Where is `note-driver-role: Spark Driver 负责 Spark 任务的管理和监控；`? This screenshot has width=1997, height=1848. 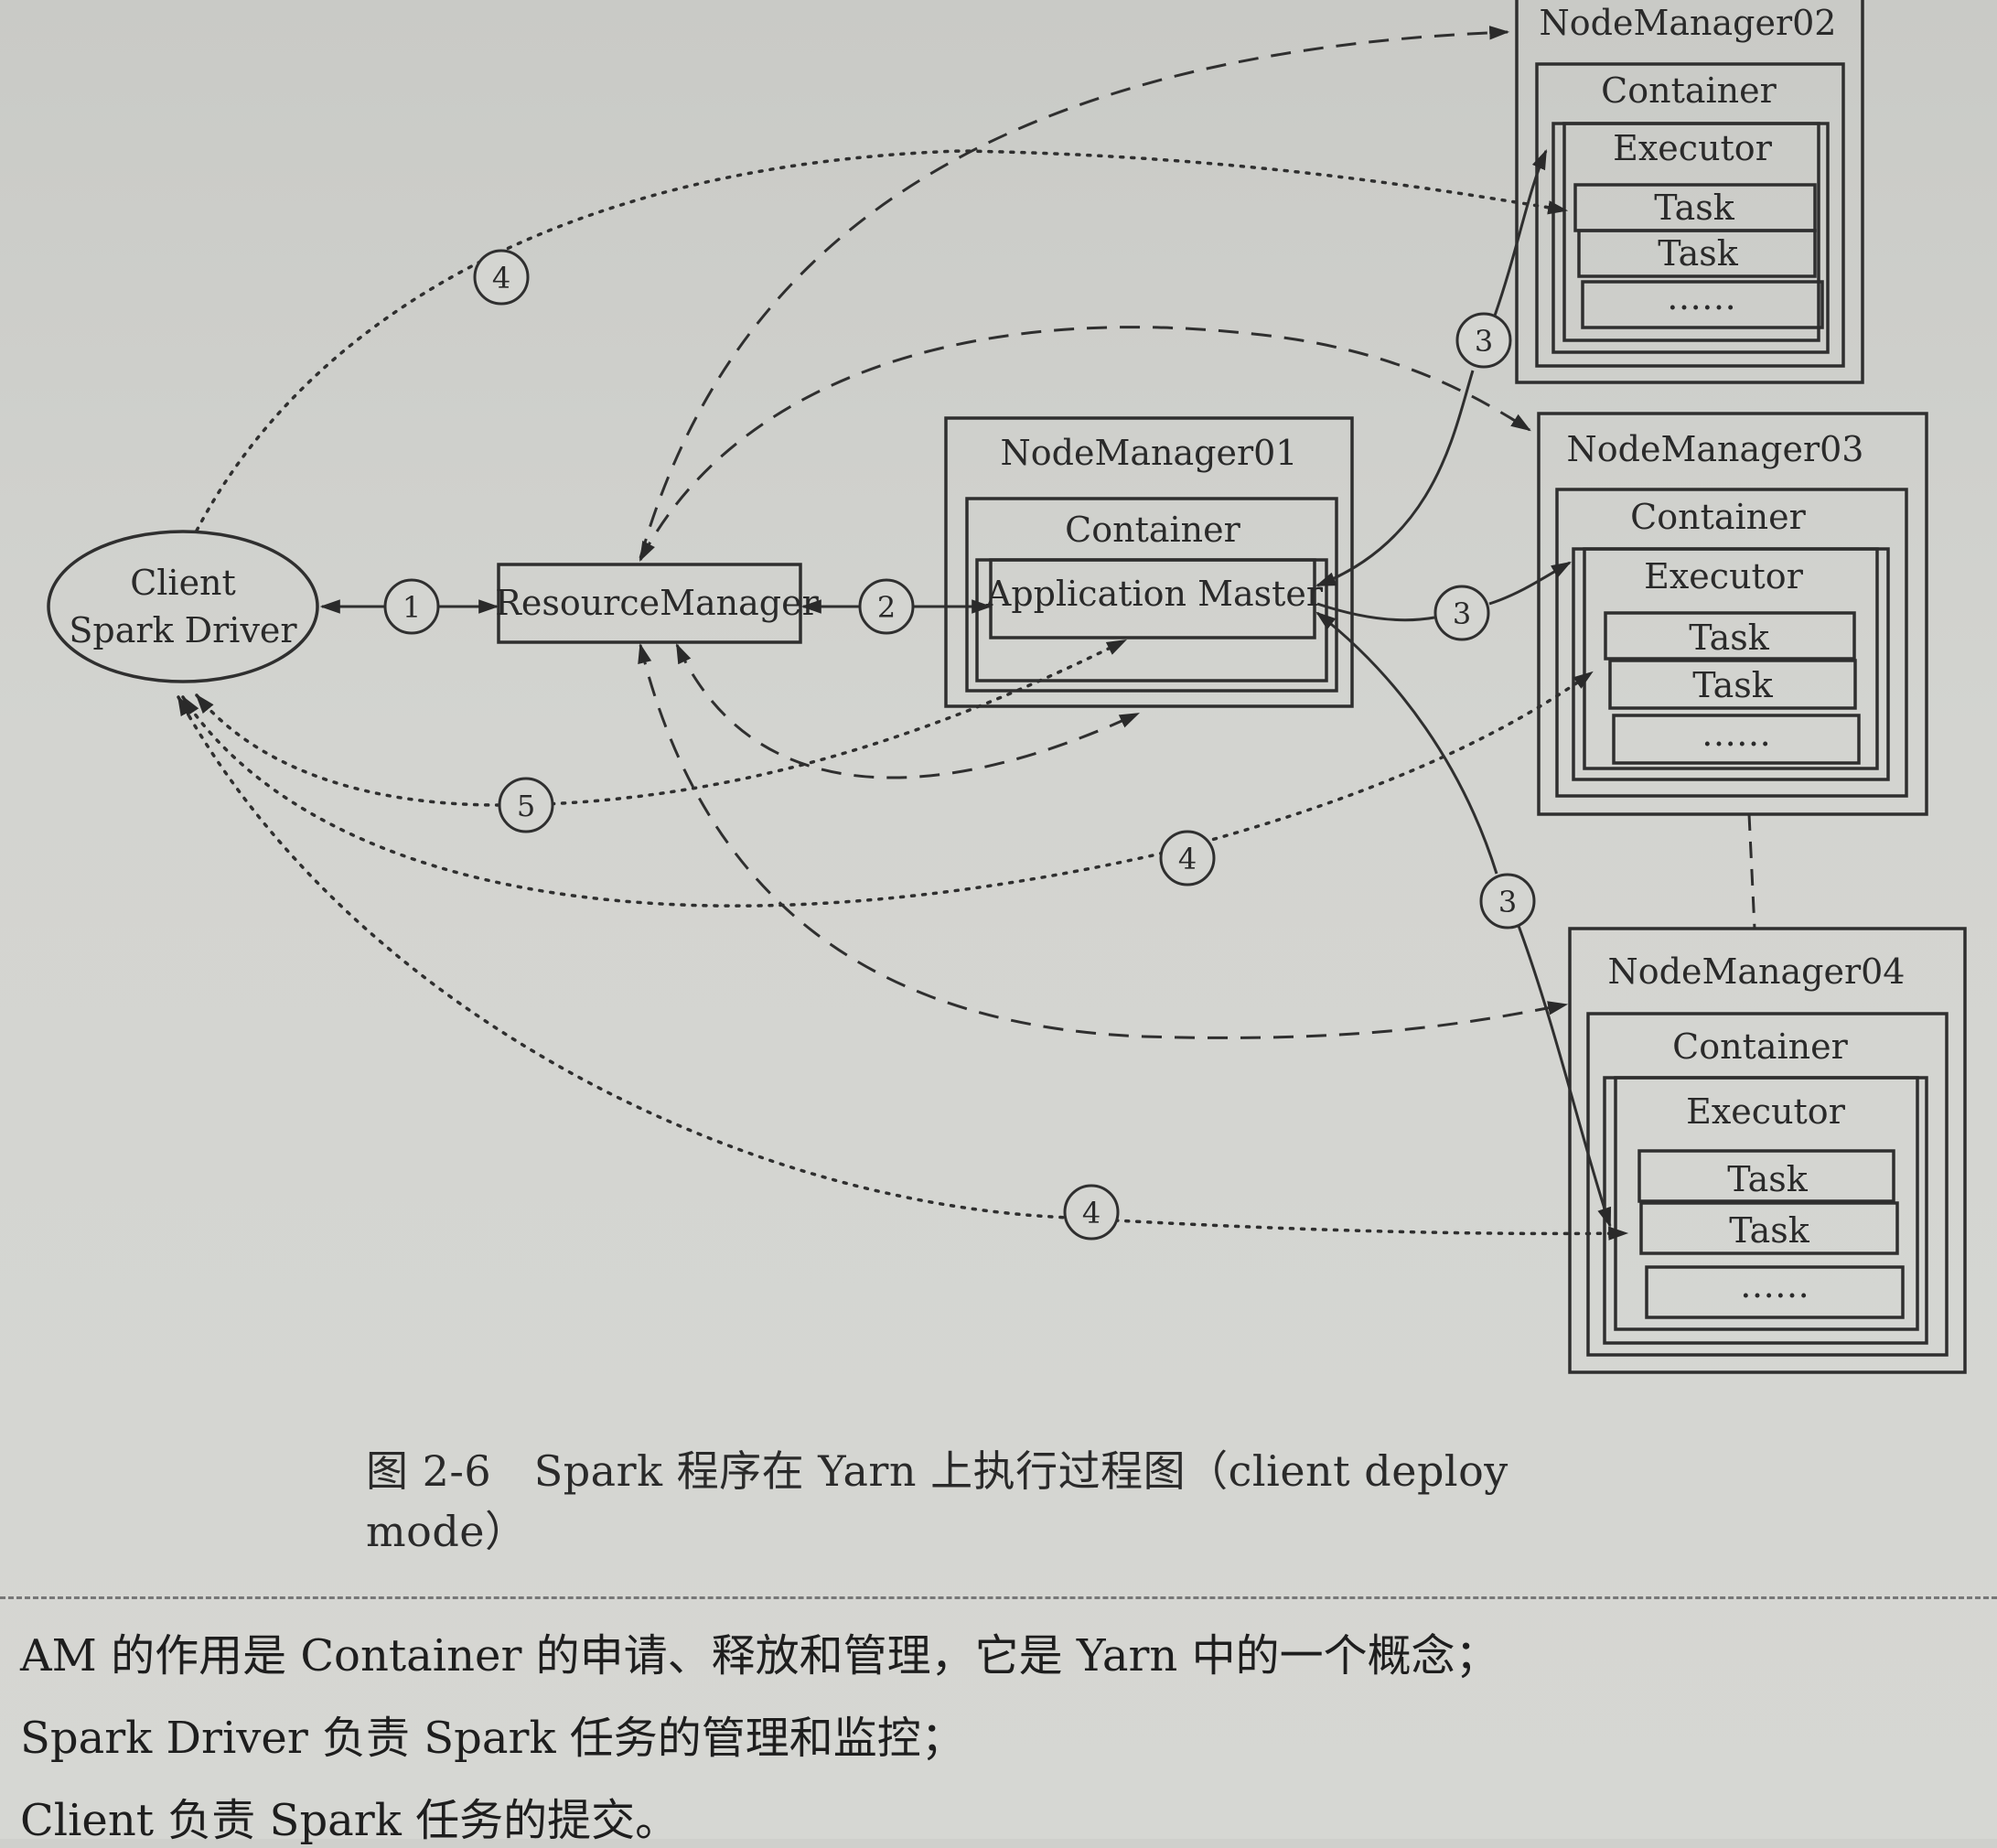
note-driver-role: Spark Driver 负责 Spark 任务的管理和监控； is located at coordinates (492, 1738).